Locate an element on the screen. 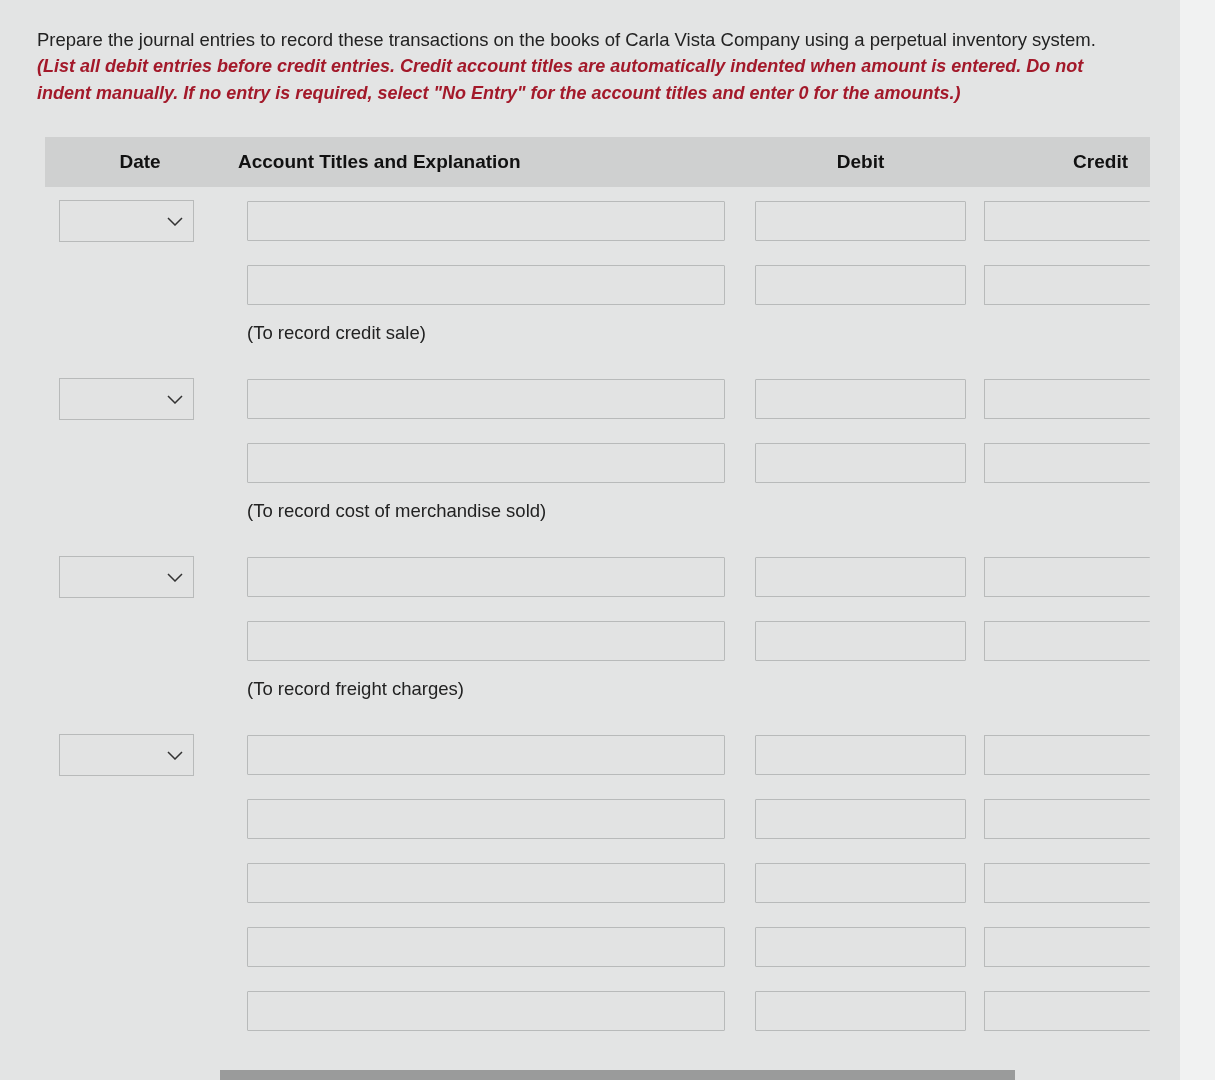 This screenshot has height=1080, width=1215. explanation-text: (To record cost of merchandise sold) is located at coordinates (397, 511).